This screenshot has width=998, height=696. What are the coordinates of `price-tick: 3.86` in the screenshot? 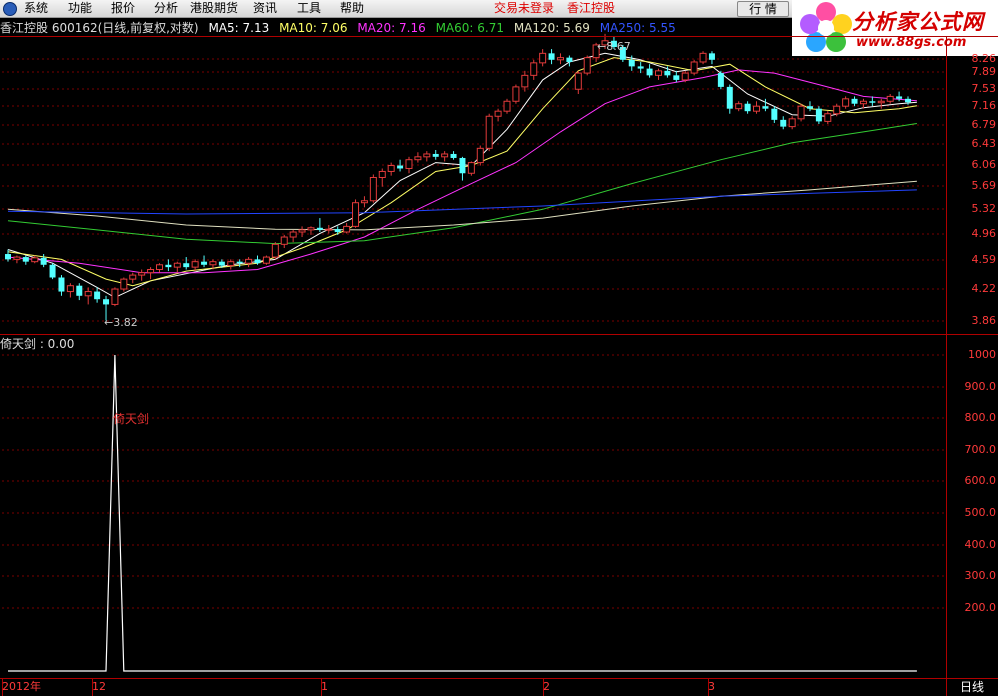 It's located at (984, 320).